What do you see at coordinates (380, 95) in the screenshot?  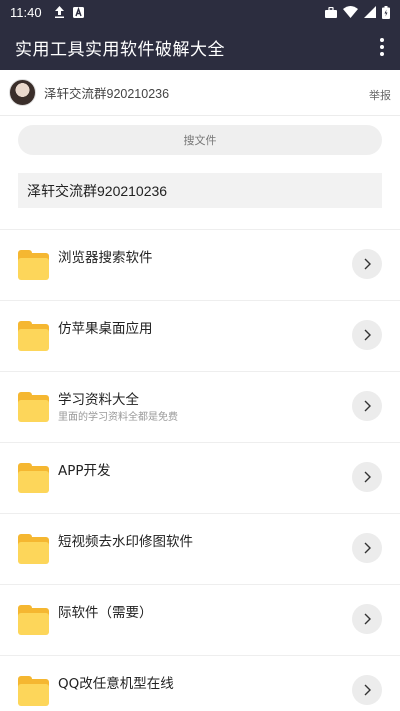 I see `report-link: 举报` at bounding box center [380, 95].